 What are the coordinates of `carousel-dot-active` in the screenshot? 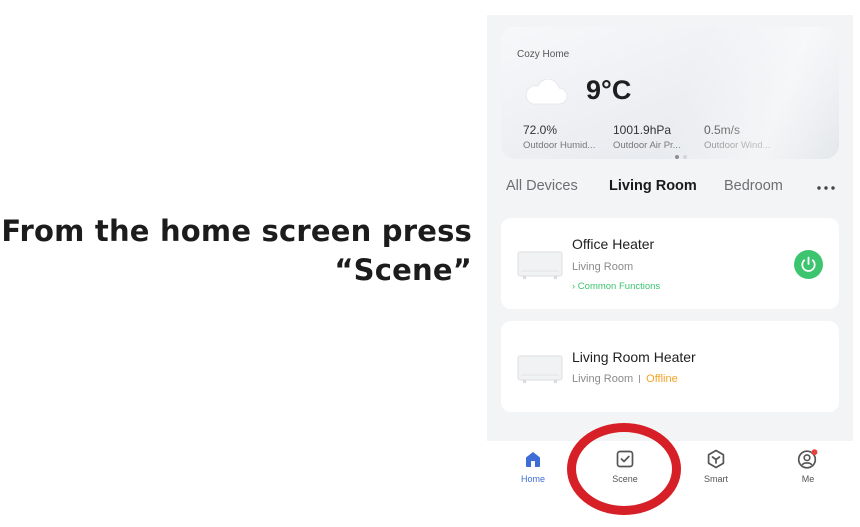 It's located at (677, 157).